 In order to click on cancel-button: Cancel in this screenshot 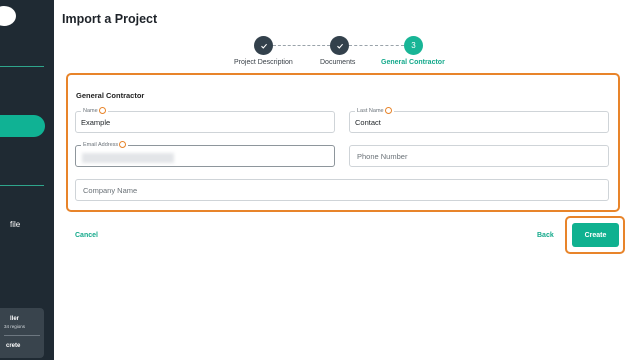, I will do `click(86, 235)`.